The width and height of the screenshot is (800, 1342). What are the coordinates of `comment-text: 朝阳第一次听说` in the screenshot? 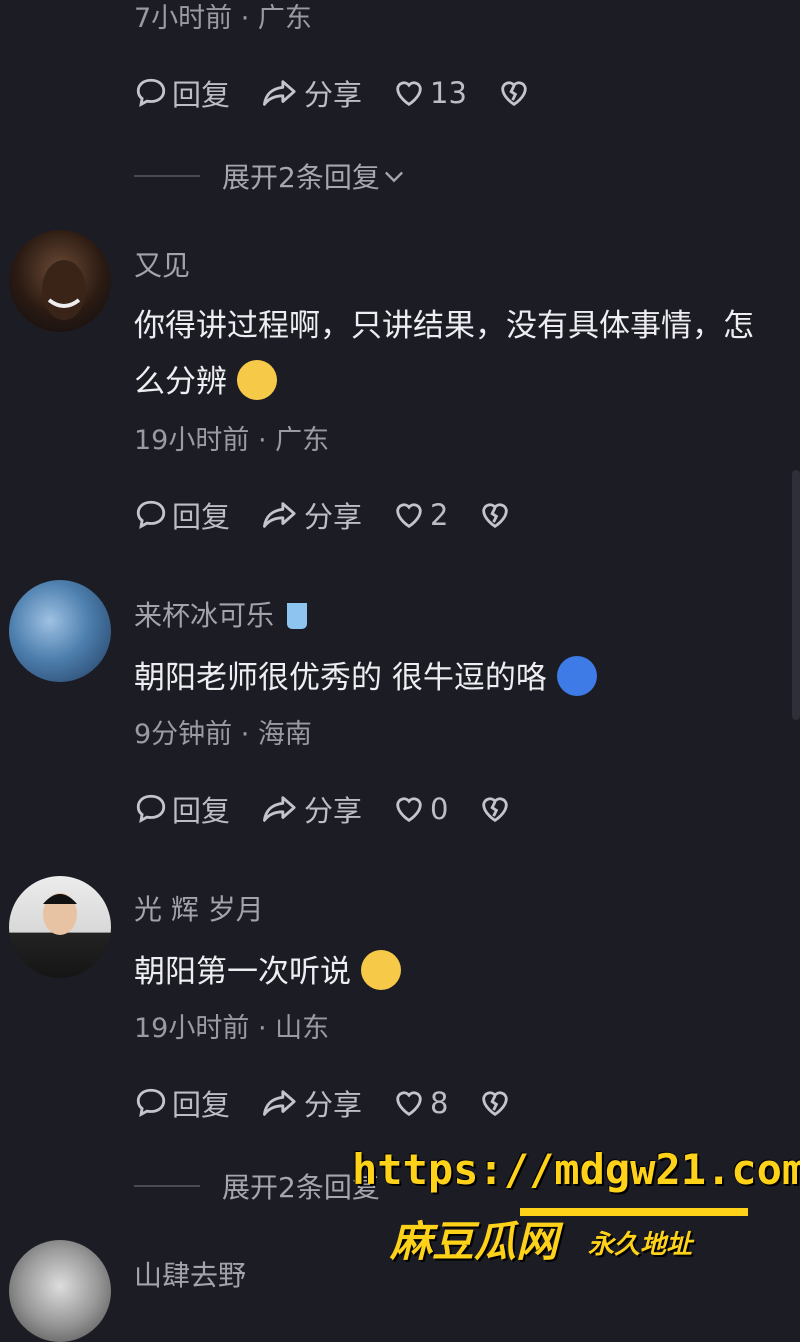 It's located at (444, 972).